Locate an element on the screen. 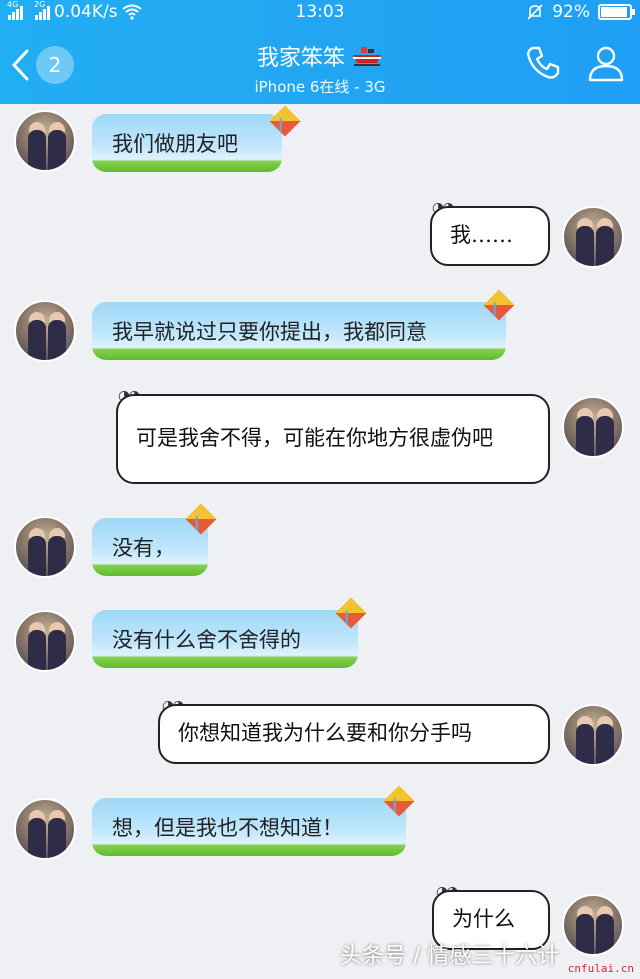 Image resolution: width=640 pixels, height=979 pixels. status-bar: 4G 2G 0.04K/s 13:03 92% is located at coordinates (320, 13).